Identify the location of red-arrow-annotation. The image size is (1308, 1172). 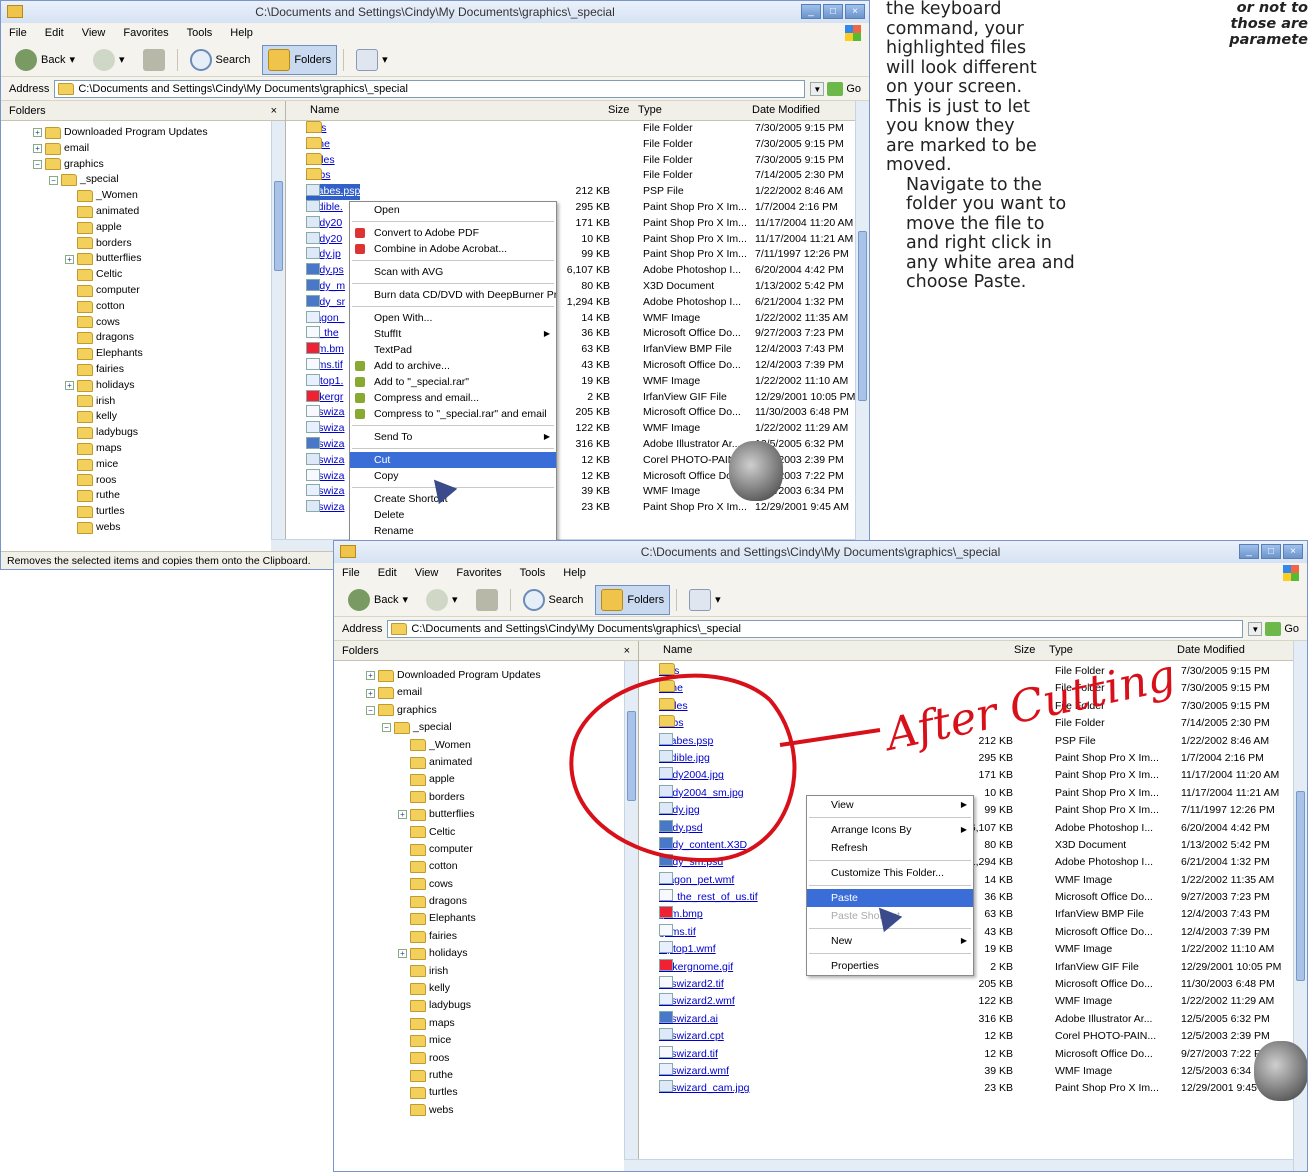
(830, 737).